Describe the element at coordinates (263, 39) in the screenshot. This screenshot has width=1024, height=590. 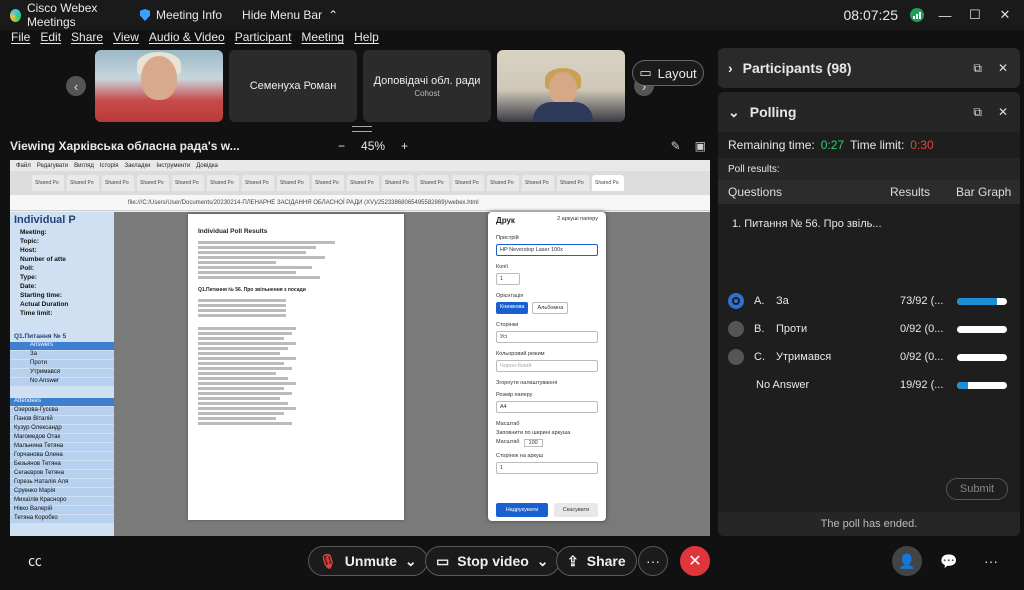
I see `menu-participant: Participant` at that location.